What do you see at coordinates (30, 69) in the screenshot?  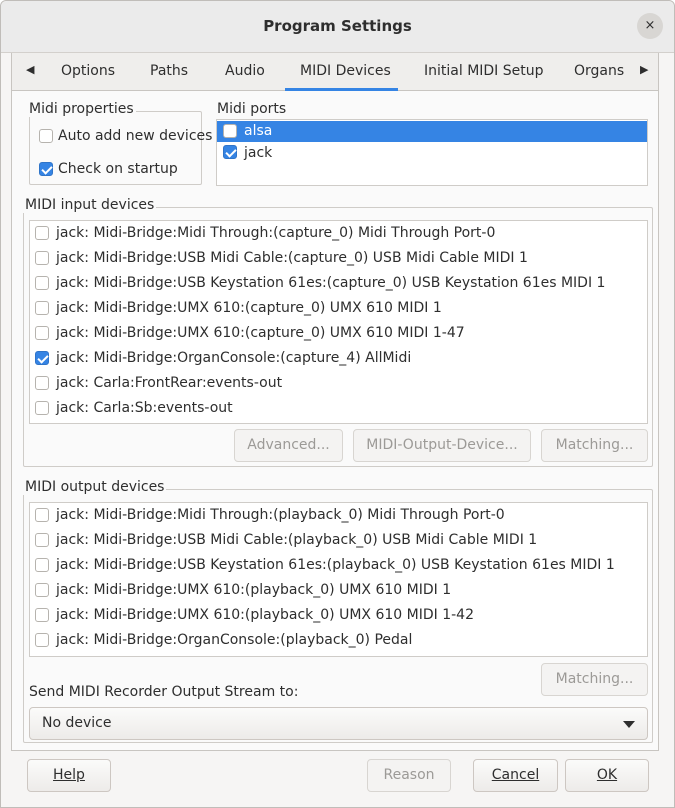 I see `tab-scroll-left-icon: ◀` at bounding box center [30, 69].